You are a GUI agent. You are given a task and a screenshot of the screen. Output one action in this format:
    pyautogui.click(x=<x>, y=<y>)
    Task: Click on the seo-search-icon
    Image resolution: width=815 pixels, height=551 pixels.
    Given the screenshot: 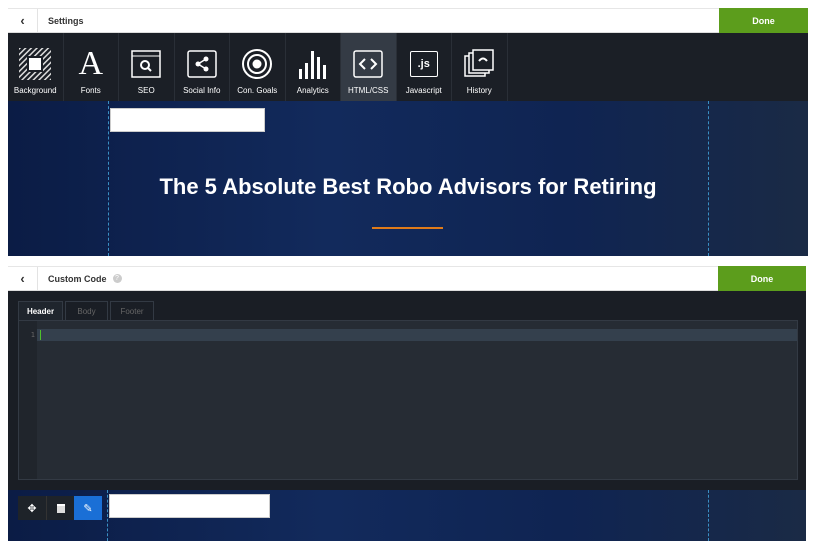 What is the action you would take?
    pyautogui.click(x=146, y=64)
    